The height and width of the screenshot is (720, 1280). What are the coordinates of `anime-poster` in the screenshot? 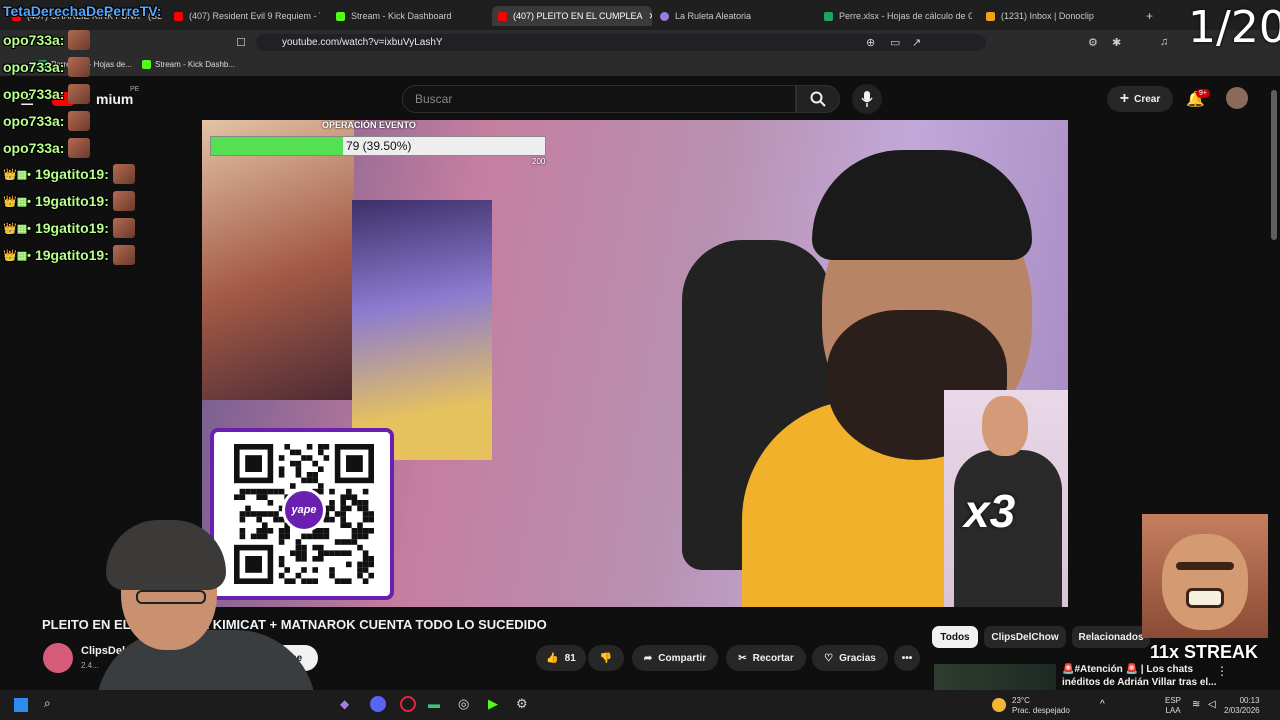 It's located at (278, 260).